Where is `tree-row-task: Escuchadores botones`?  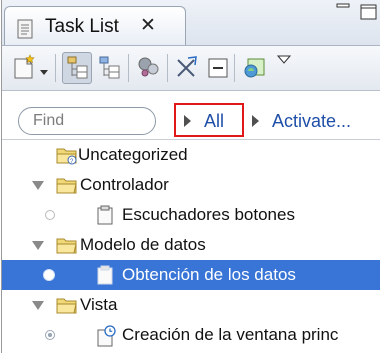 tree-row-task: Escuchadores botones is located at coordinates (191, 215).